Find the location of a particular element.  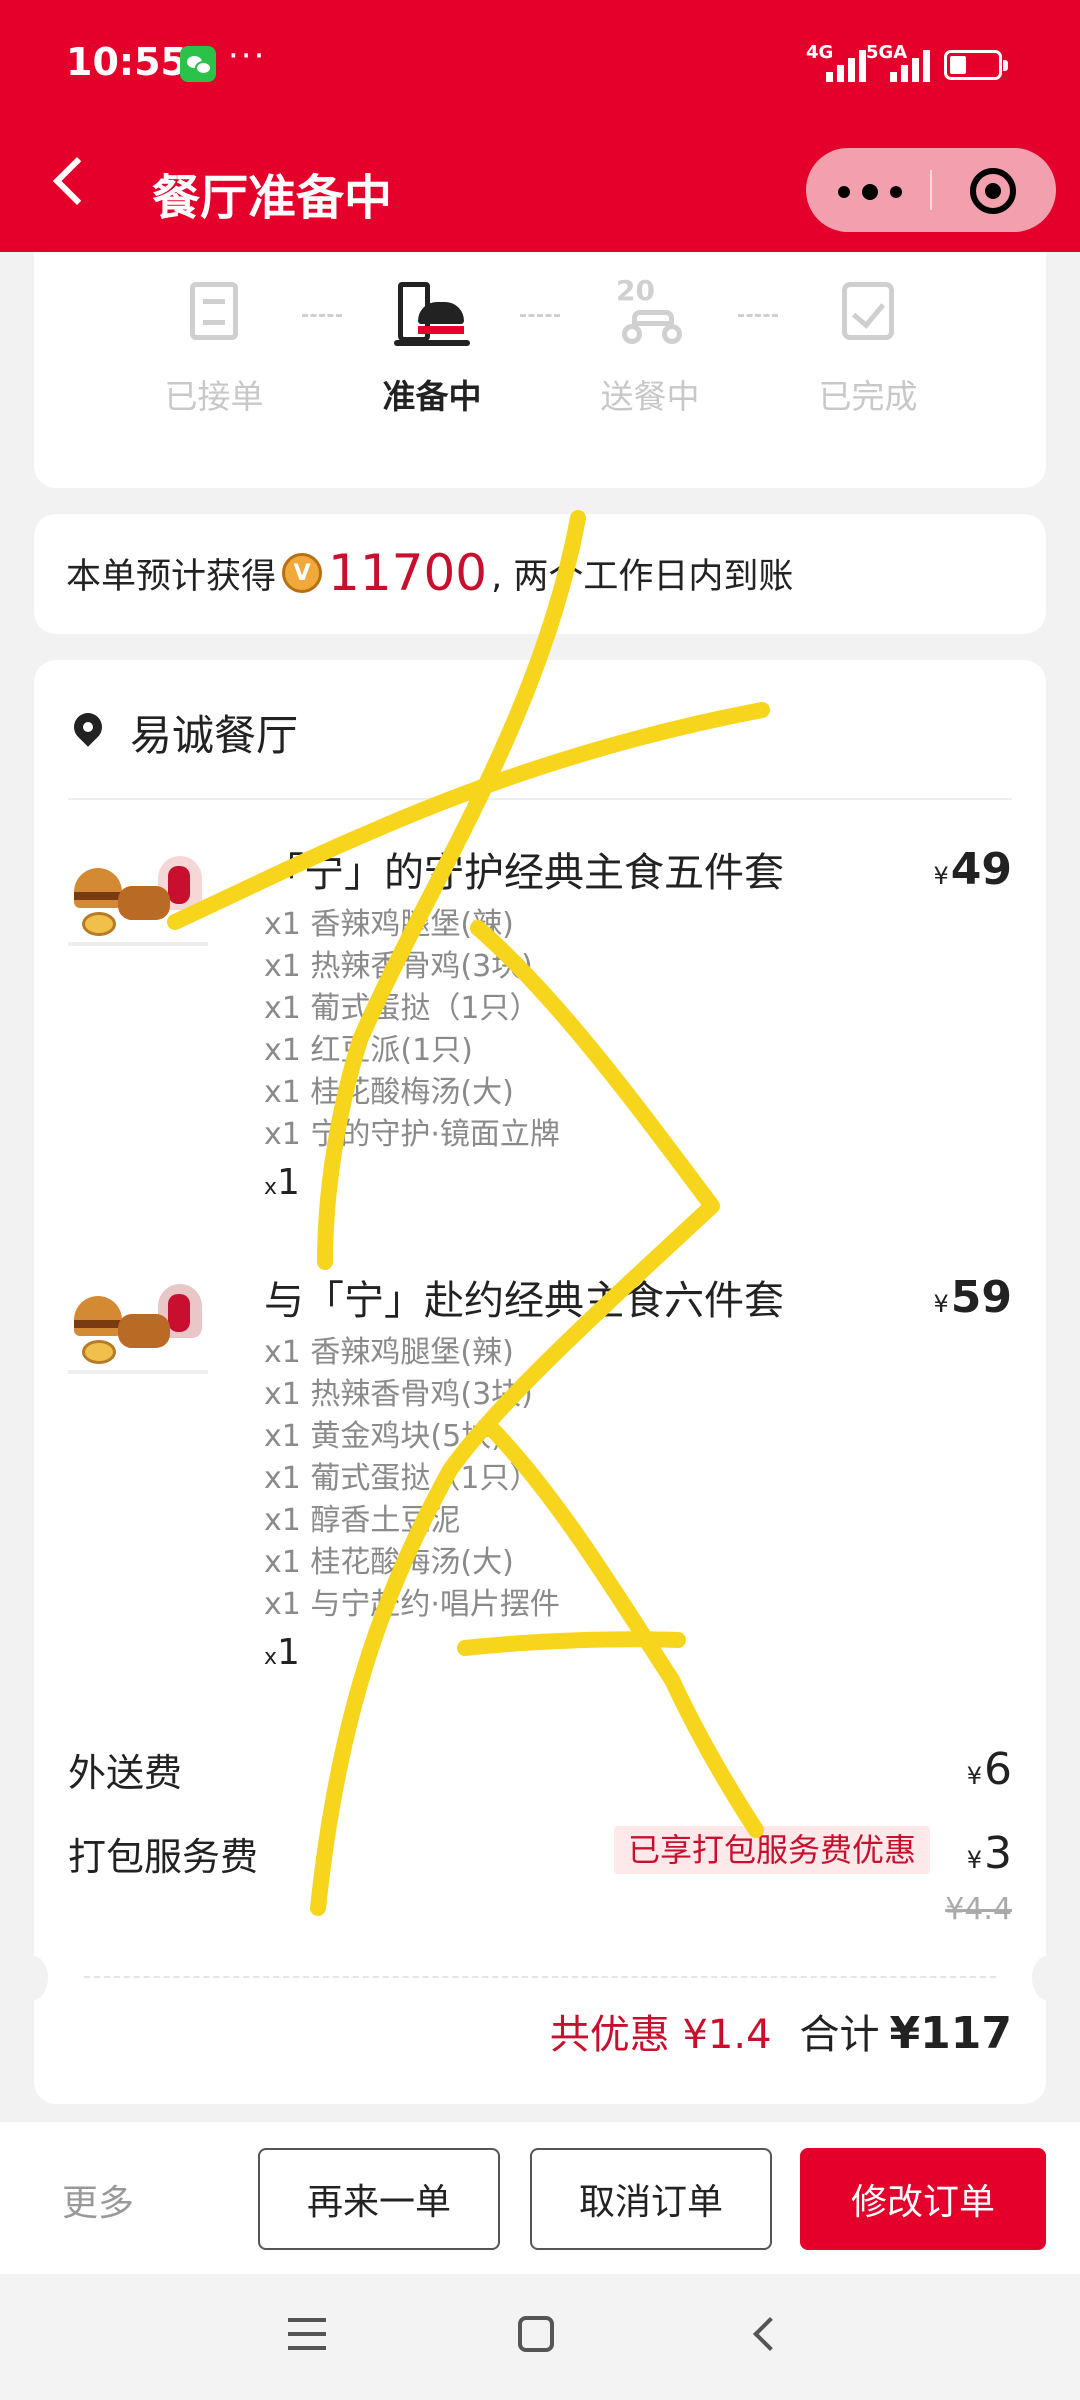

restaurant-row: 易诚餐厅 is located at coordinates (183, 732).